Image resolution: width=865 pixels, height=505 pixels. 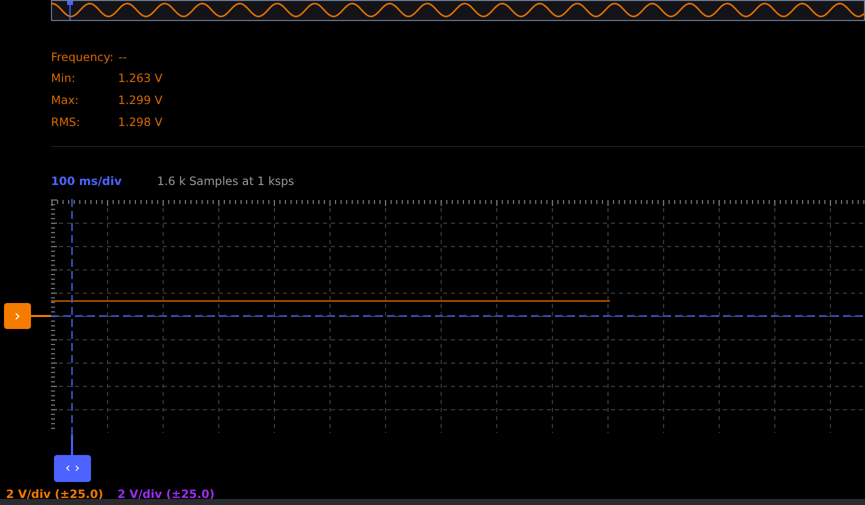 I want to click on measurement-value: 1.298 V, so click(x=140, y=121).